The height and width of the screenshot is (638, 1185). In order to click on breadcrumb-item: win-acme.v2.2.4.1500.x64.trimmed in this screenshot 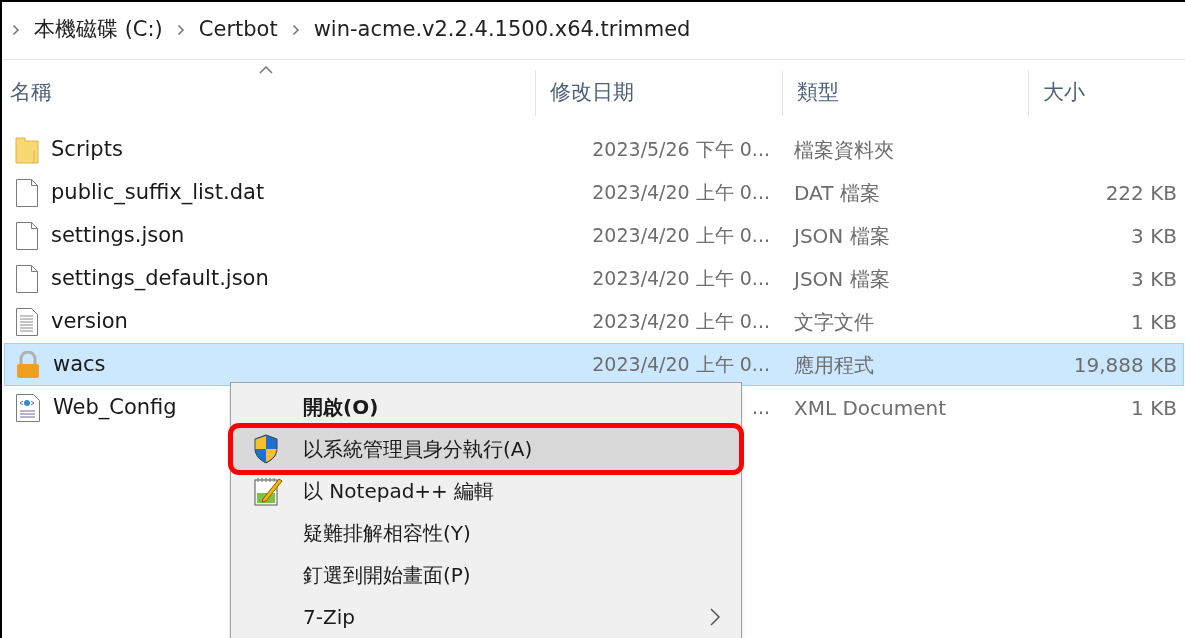, I will do `click(502, 29)`.